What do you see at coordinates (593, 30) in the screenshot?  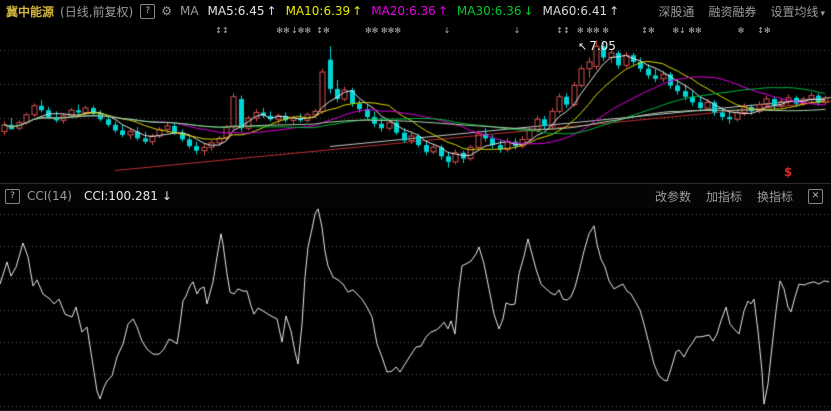 I see `event-marker: ✻ ✻✻ ✻` at bounding box center [593, 30].